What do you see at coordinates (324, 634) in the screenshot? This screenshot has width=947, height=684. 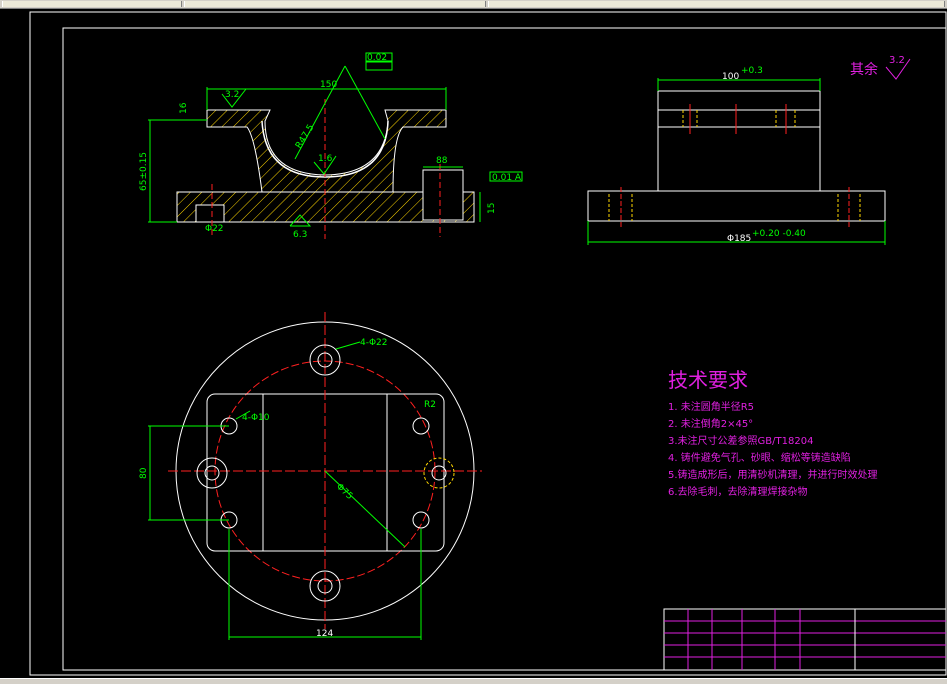 I see `dim-124: 124` at bounding box center [324, 634].